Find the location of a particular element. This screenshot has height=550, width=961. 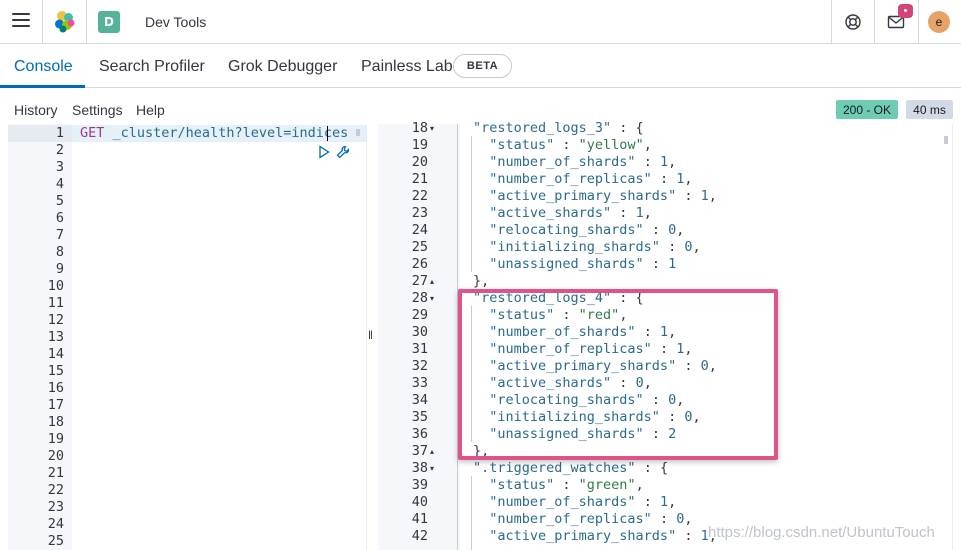

response-line-number: 32 is located at coordinates (419, 366).